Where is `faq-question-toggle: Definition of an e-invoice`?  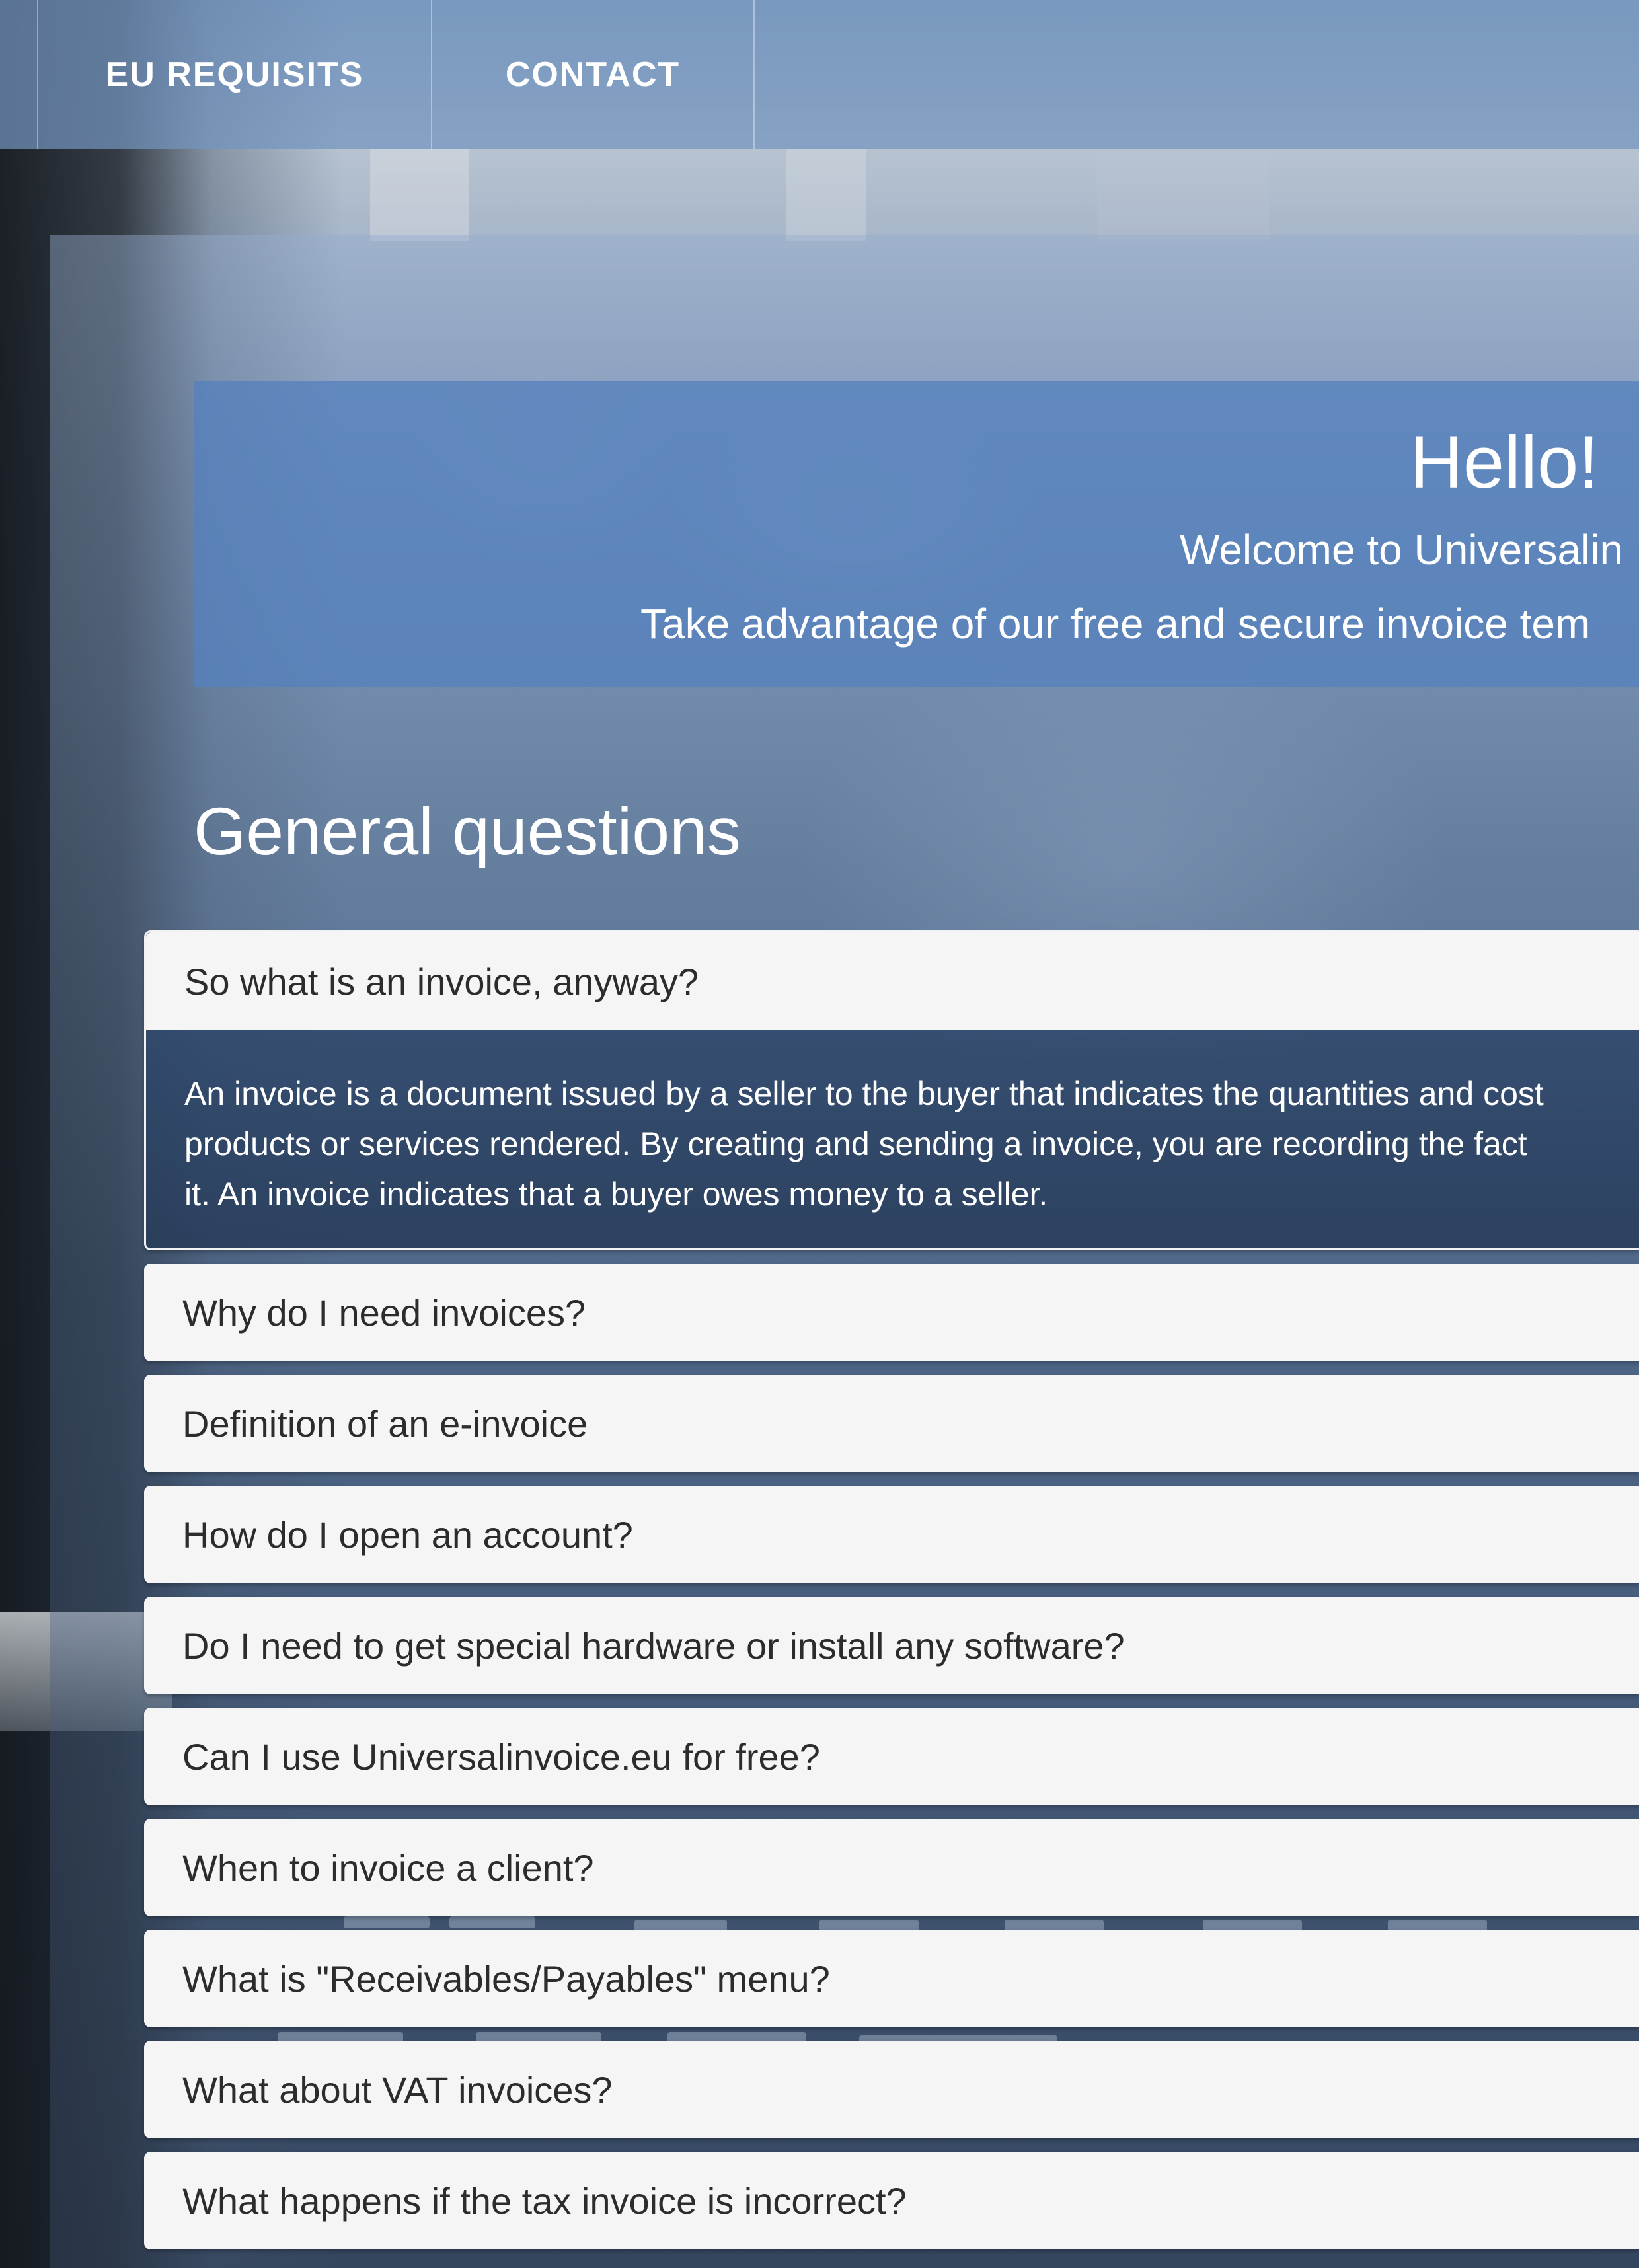 faq-question-toggle: Definition of an e-invoice is located at coordinates (891, 1424).